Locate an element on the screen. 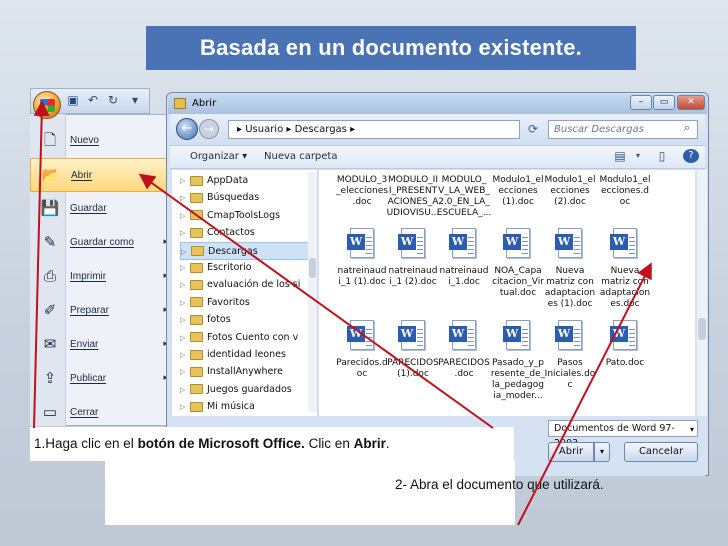 This screenshot has width=728, height=546. nav-item: ▷ Fotos Cuento con v is located at coordinates (248, 338).